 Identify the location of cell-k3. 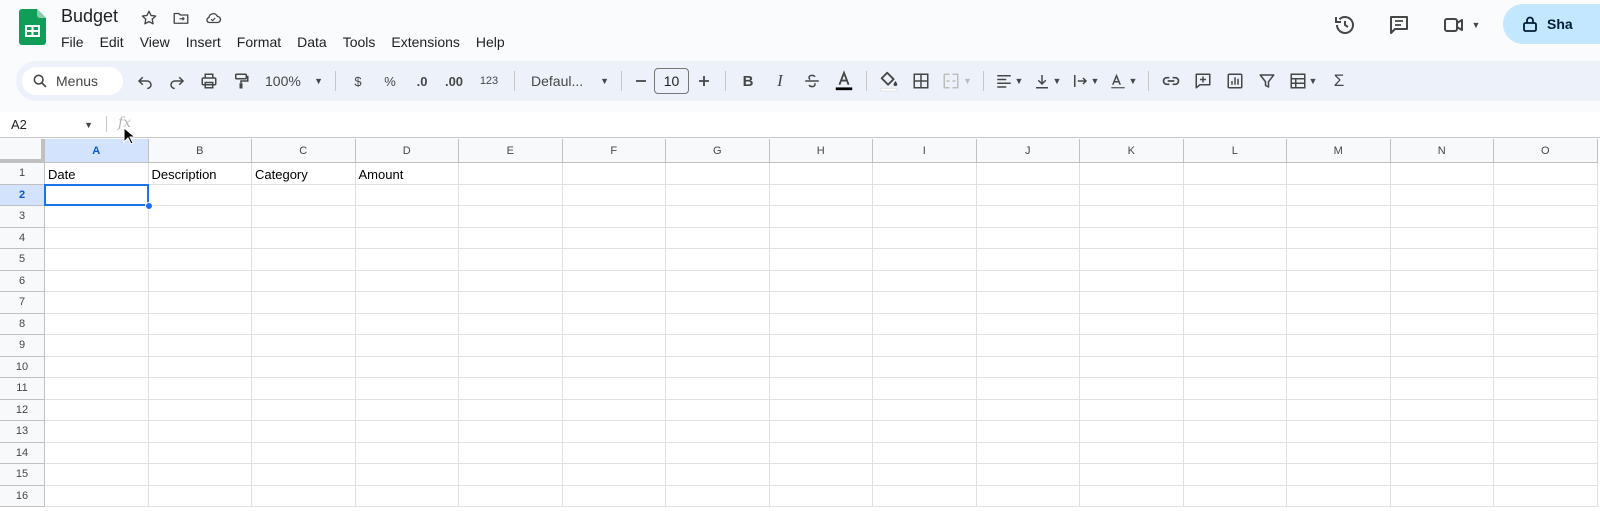
(1132, 217).